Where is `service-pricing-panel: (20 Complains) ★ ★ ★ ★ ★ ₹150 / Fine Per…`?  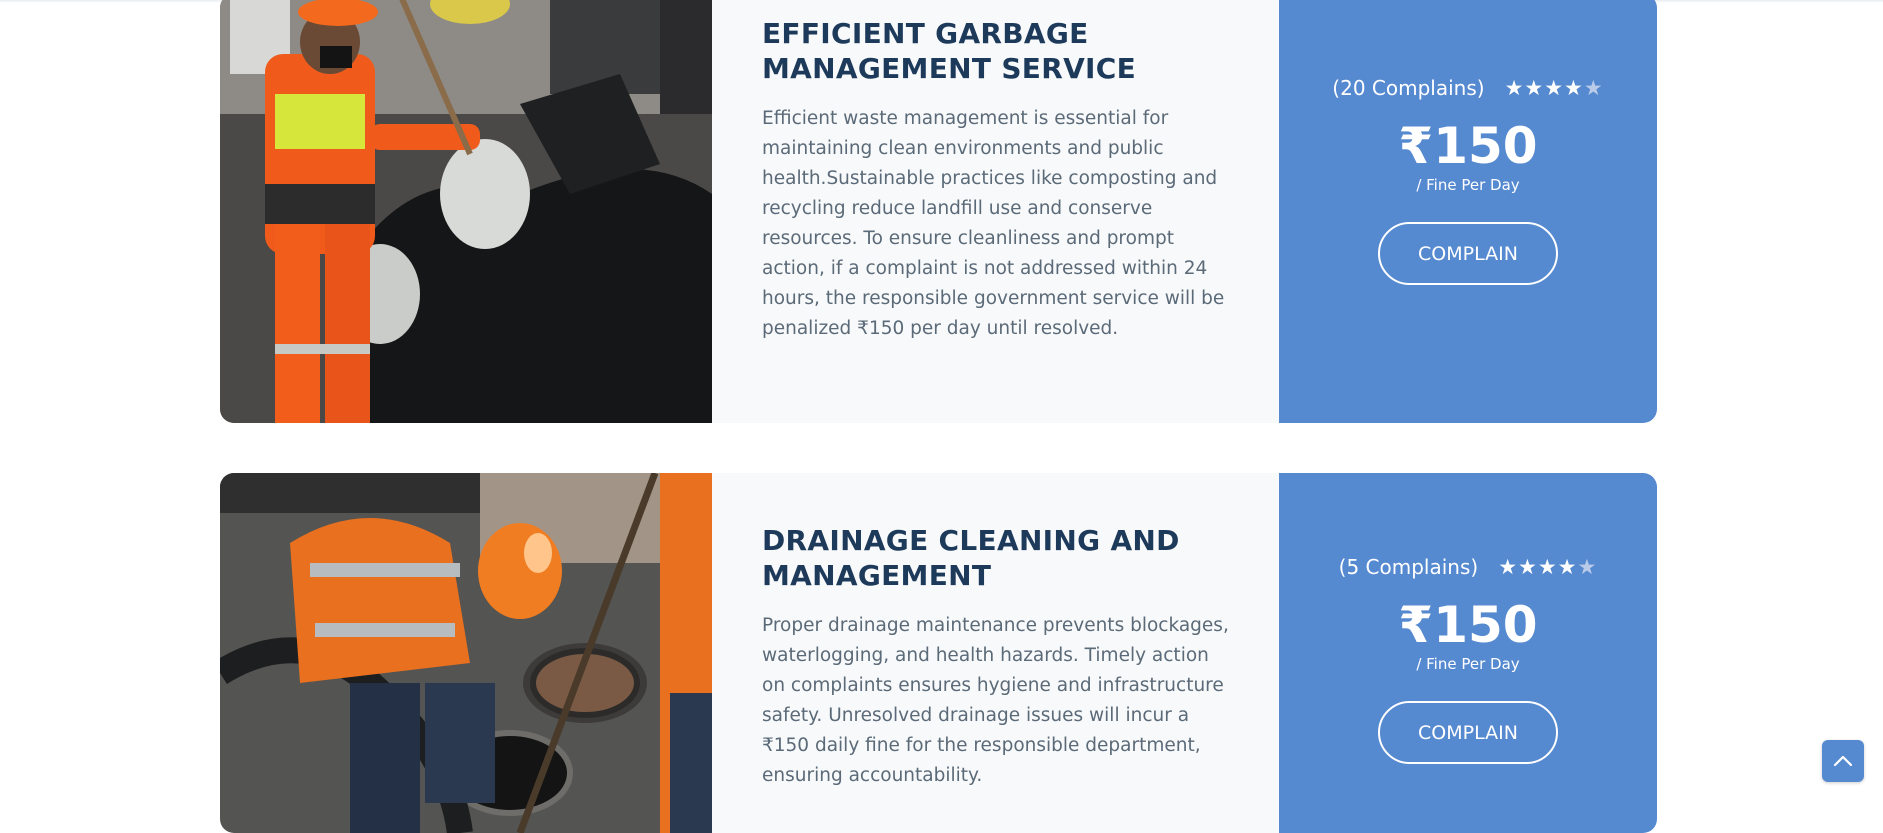
service-pricing-panel: (20 Complains) ★ ★ ★ ★ ★ ₹150 / Fine Per… is located at coordinates (1468, 211).